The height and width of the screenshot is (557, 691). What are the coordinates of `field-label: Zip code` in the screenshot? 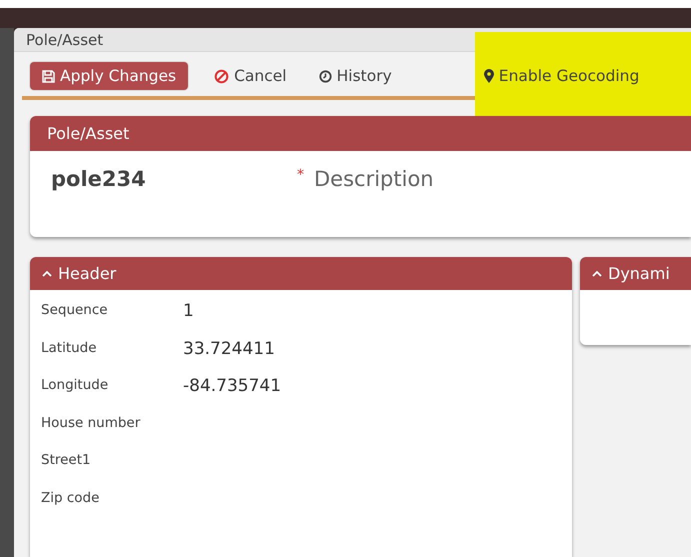 It's located at (70, 499).